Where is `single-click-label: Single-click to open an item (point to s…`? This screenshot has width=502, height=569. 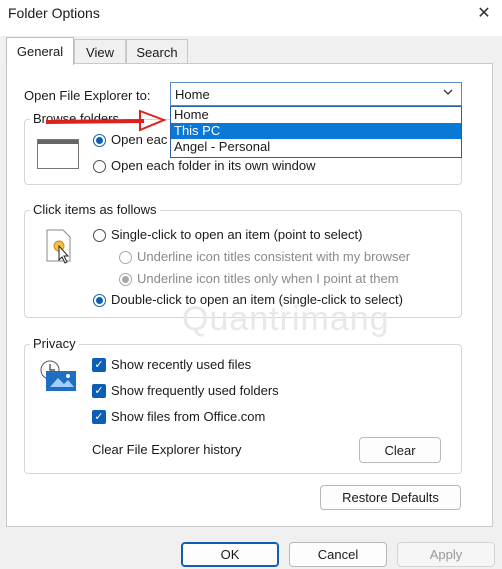
single-click-label: Single-click to open an item (point to s… is located at coordinates (236, 234).